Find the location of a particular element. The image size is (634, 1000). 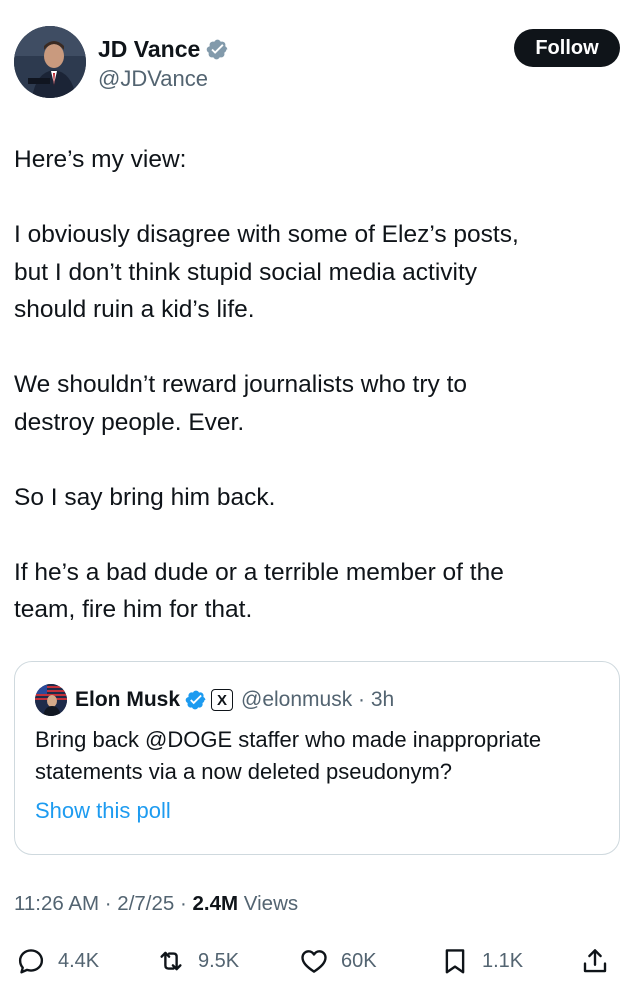

author-names: JD Vance @JDVance is located at coordinates (163, 65).